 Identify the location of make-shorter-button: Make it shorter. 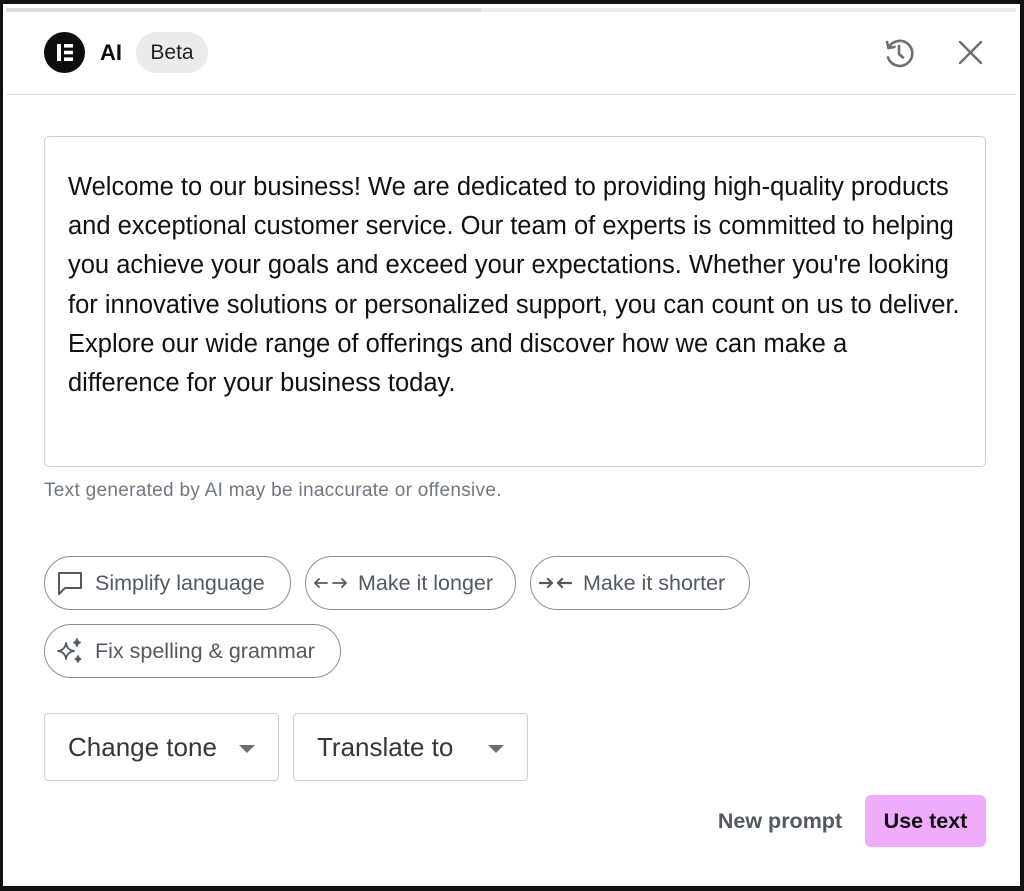
(640, 583).